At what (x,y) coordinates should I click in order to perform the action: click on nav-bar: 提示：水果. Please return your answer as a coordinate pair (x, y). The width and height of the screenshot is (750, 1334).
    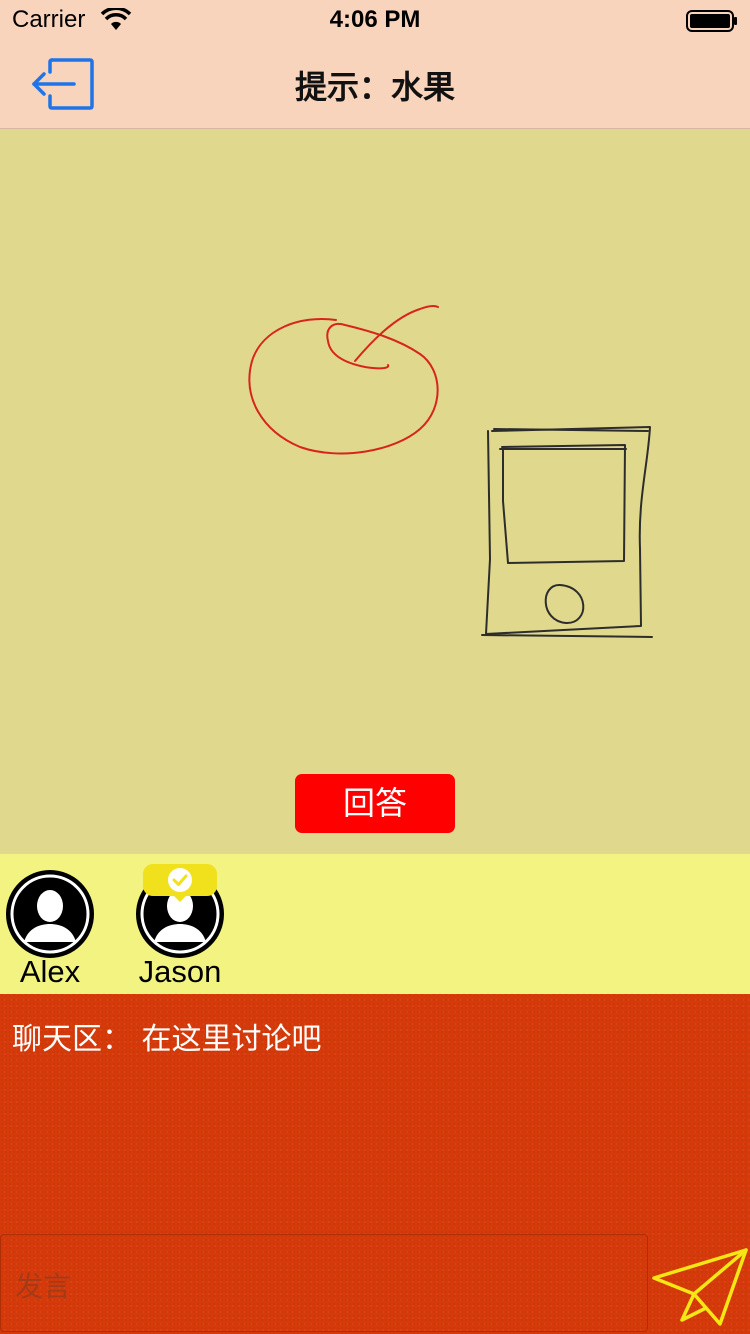
    Looking at the image, I should click on (375, 84).